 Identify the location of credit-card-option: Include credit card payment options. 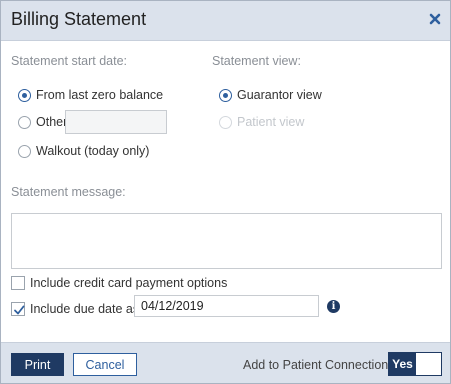
(119, 283).